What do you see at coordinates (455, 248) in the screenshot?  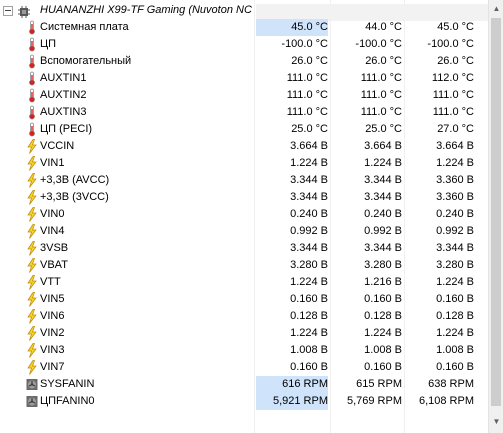 I see `sensor-max-value: 3.344 В` at bounding box center [455, 248].